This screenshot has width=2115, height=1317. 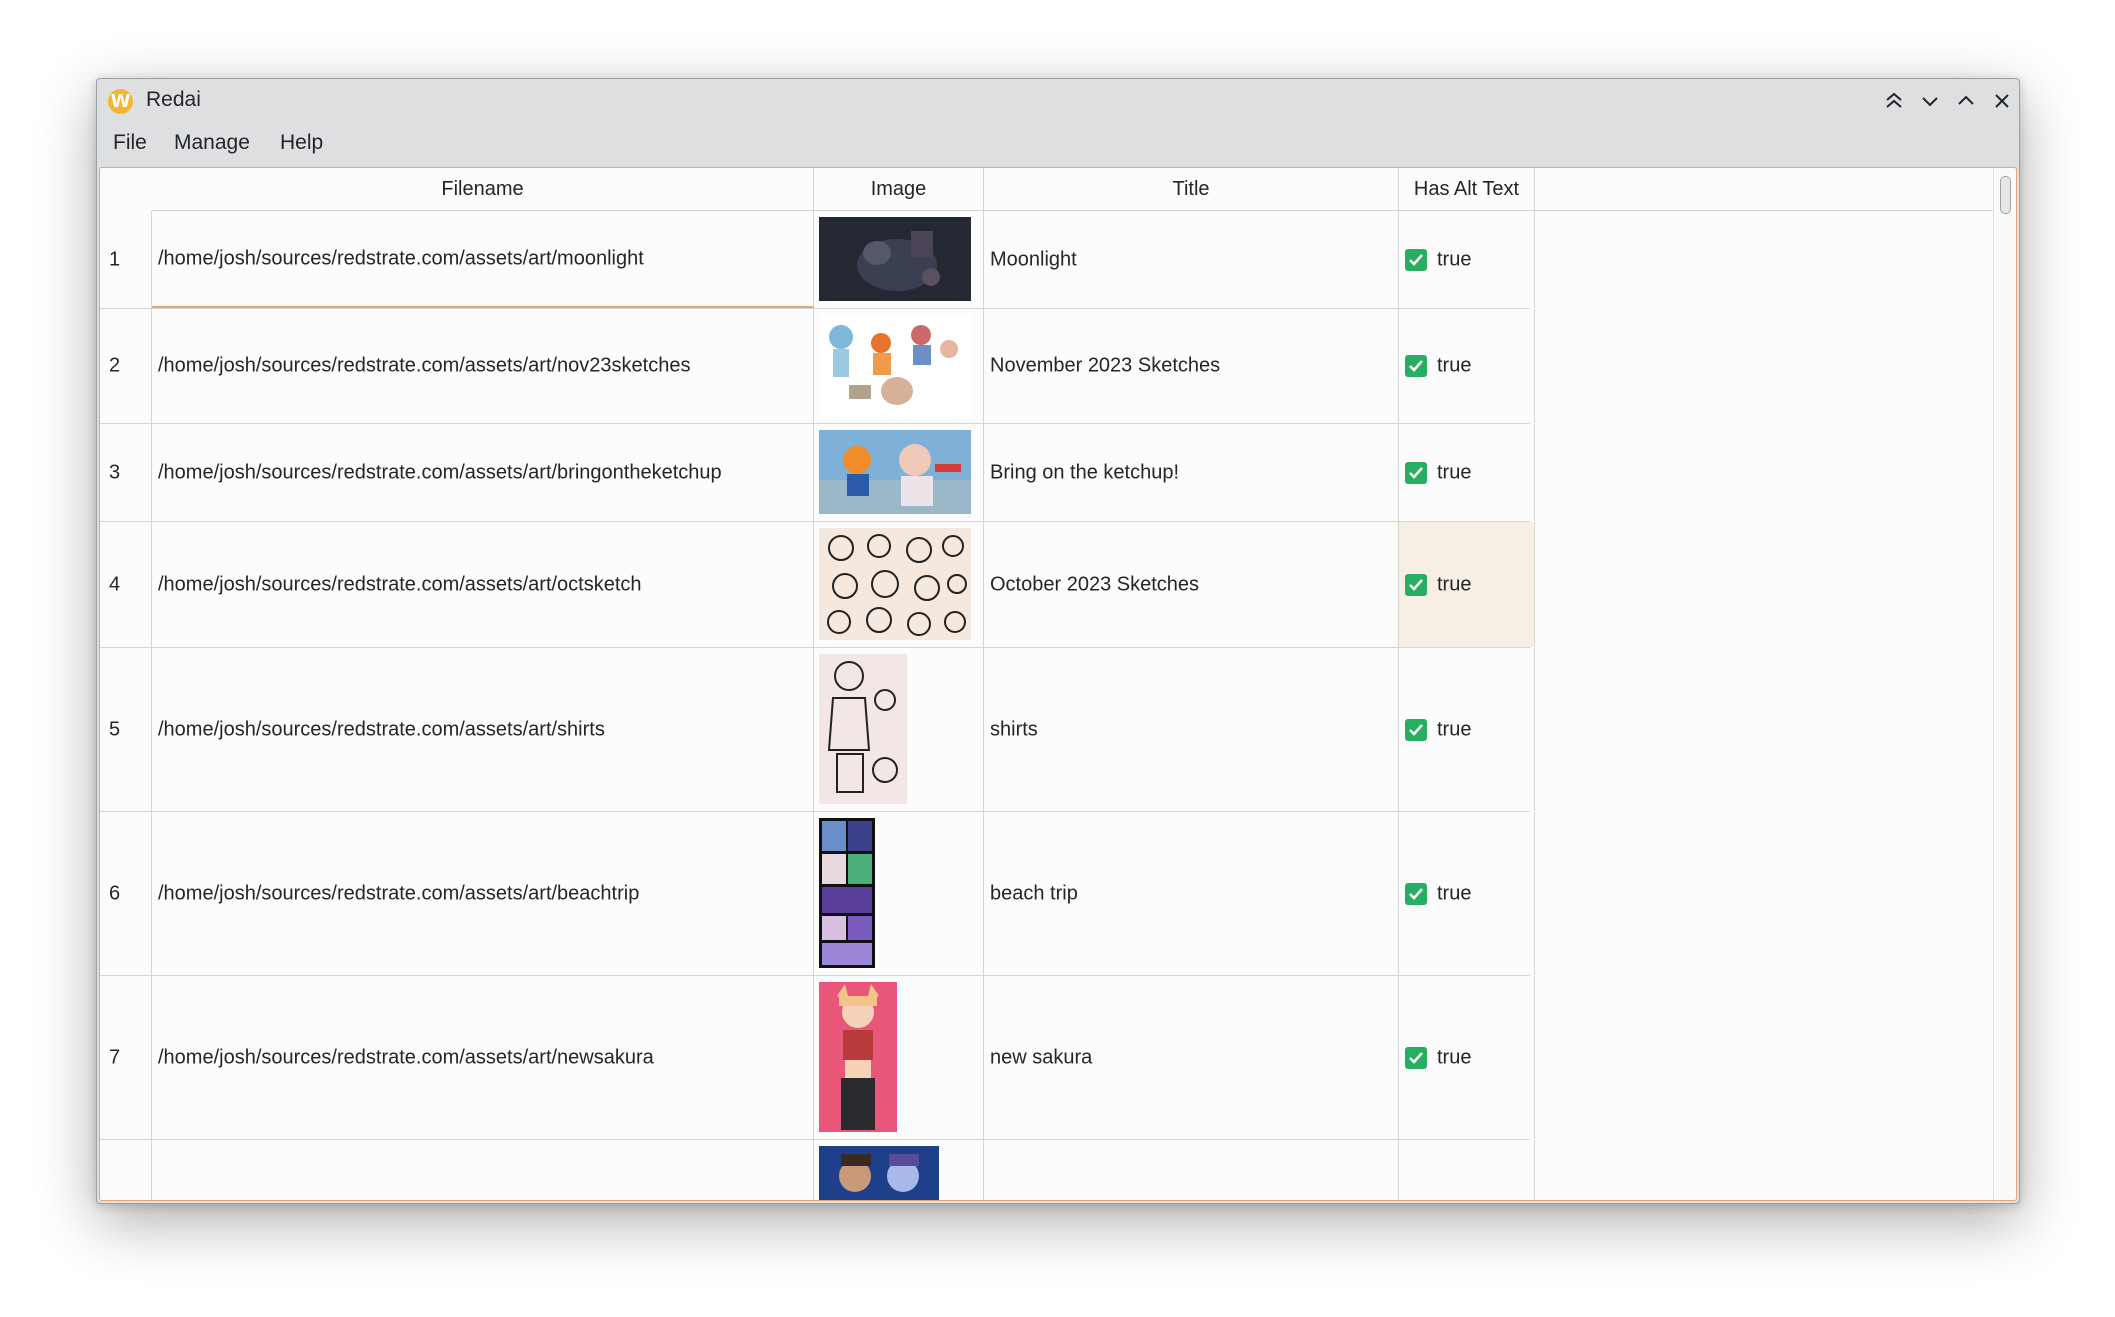 What do you see at coordinates (130, 143) in the screenshot?
I see `menu-file: File` at bounding box center [130, 143].